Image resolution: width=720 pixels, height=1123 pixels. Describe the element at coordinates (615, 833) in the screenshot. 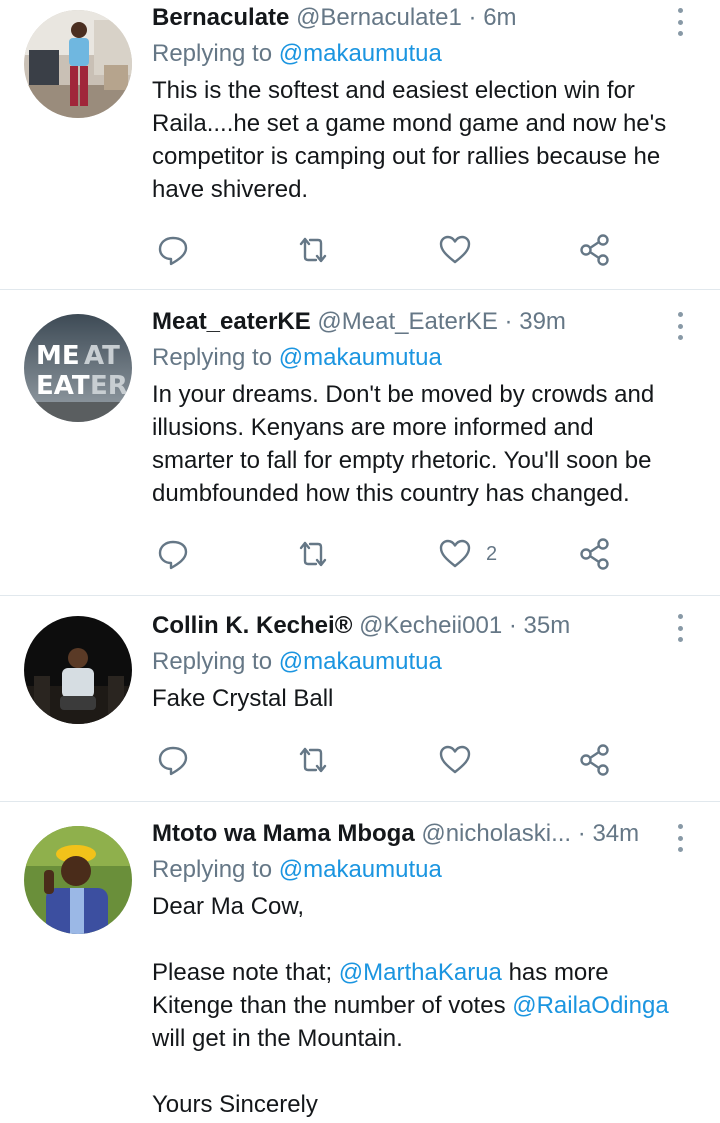

I see `timestamp: 34m` at that location.